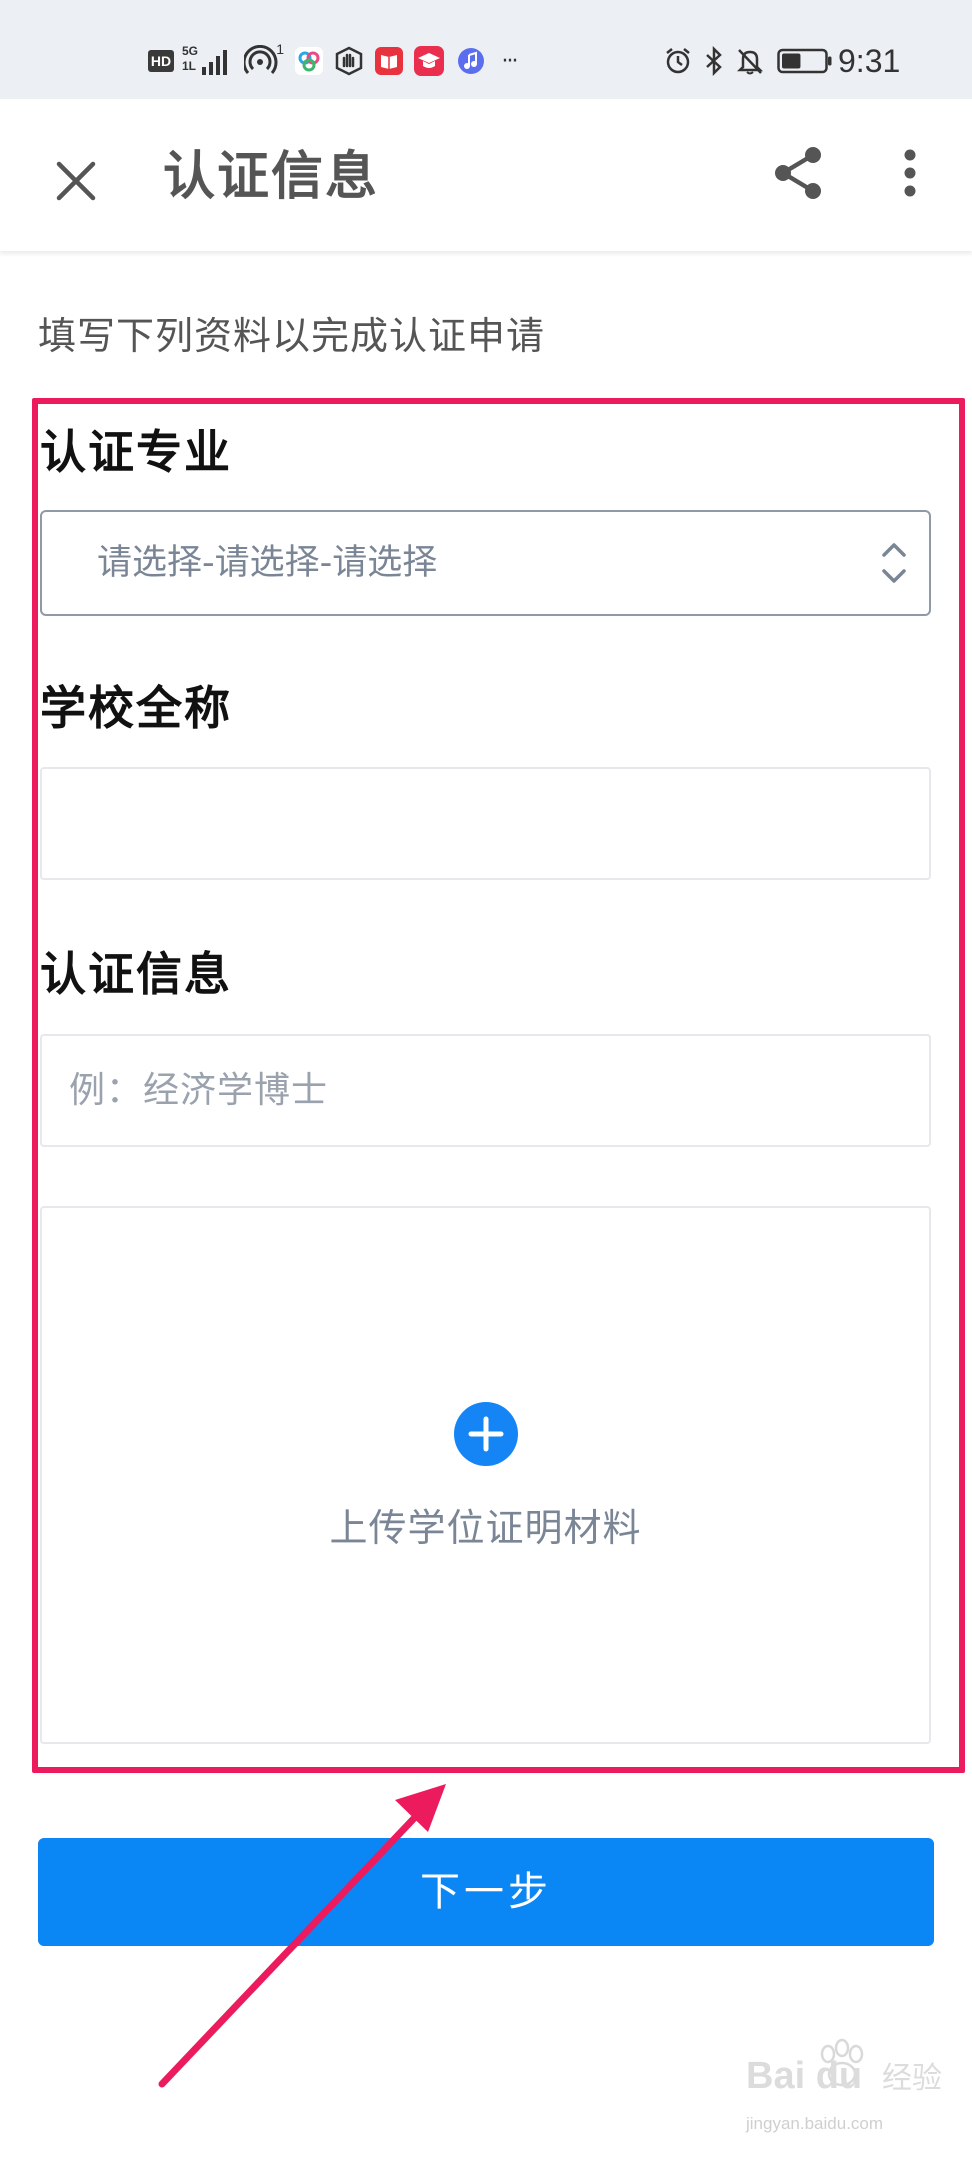  I want to click on share-icon, so click(798, 173).